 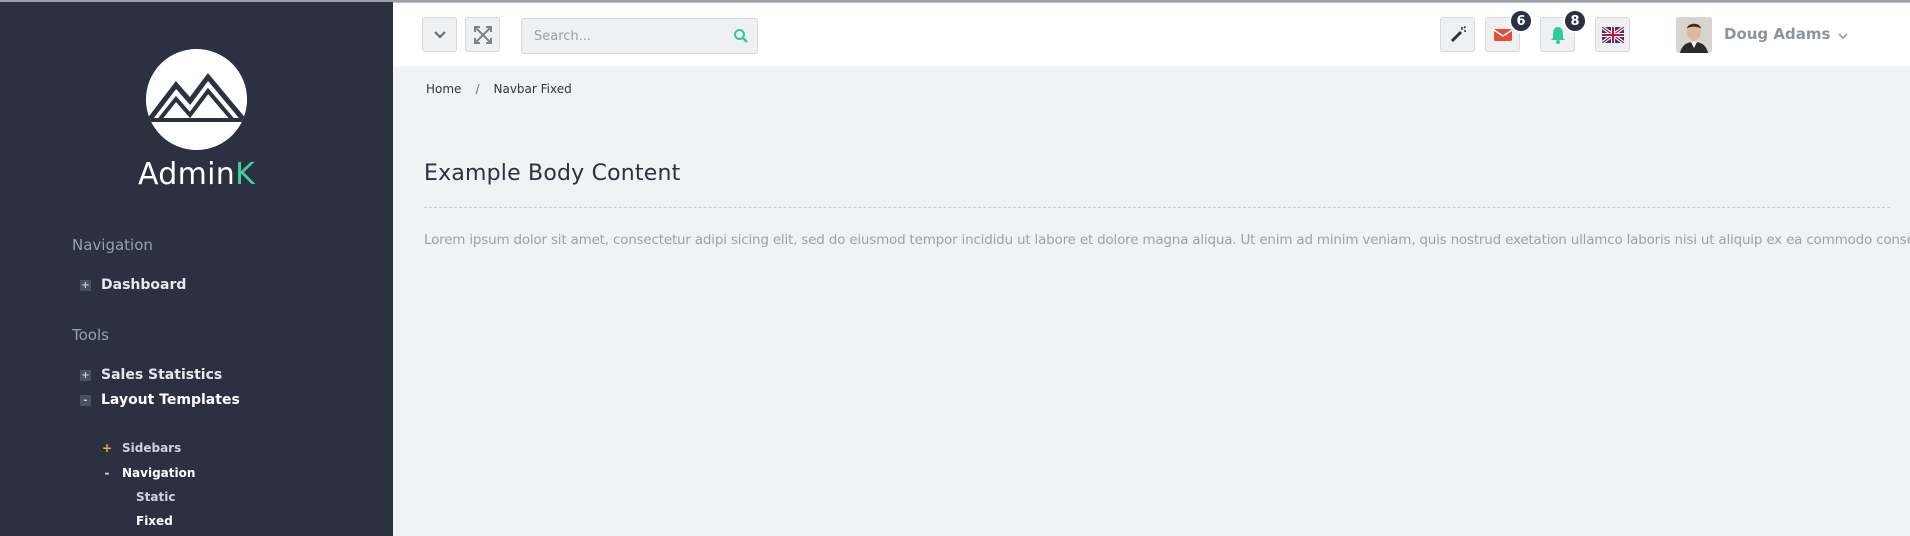 I want to click on breadcrumb-current: Navbar Fixed, so click(x=532, y=89).